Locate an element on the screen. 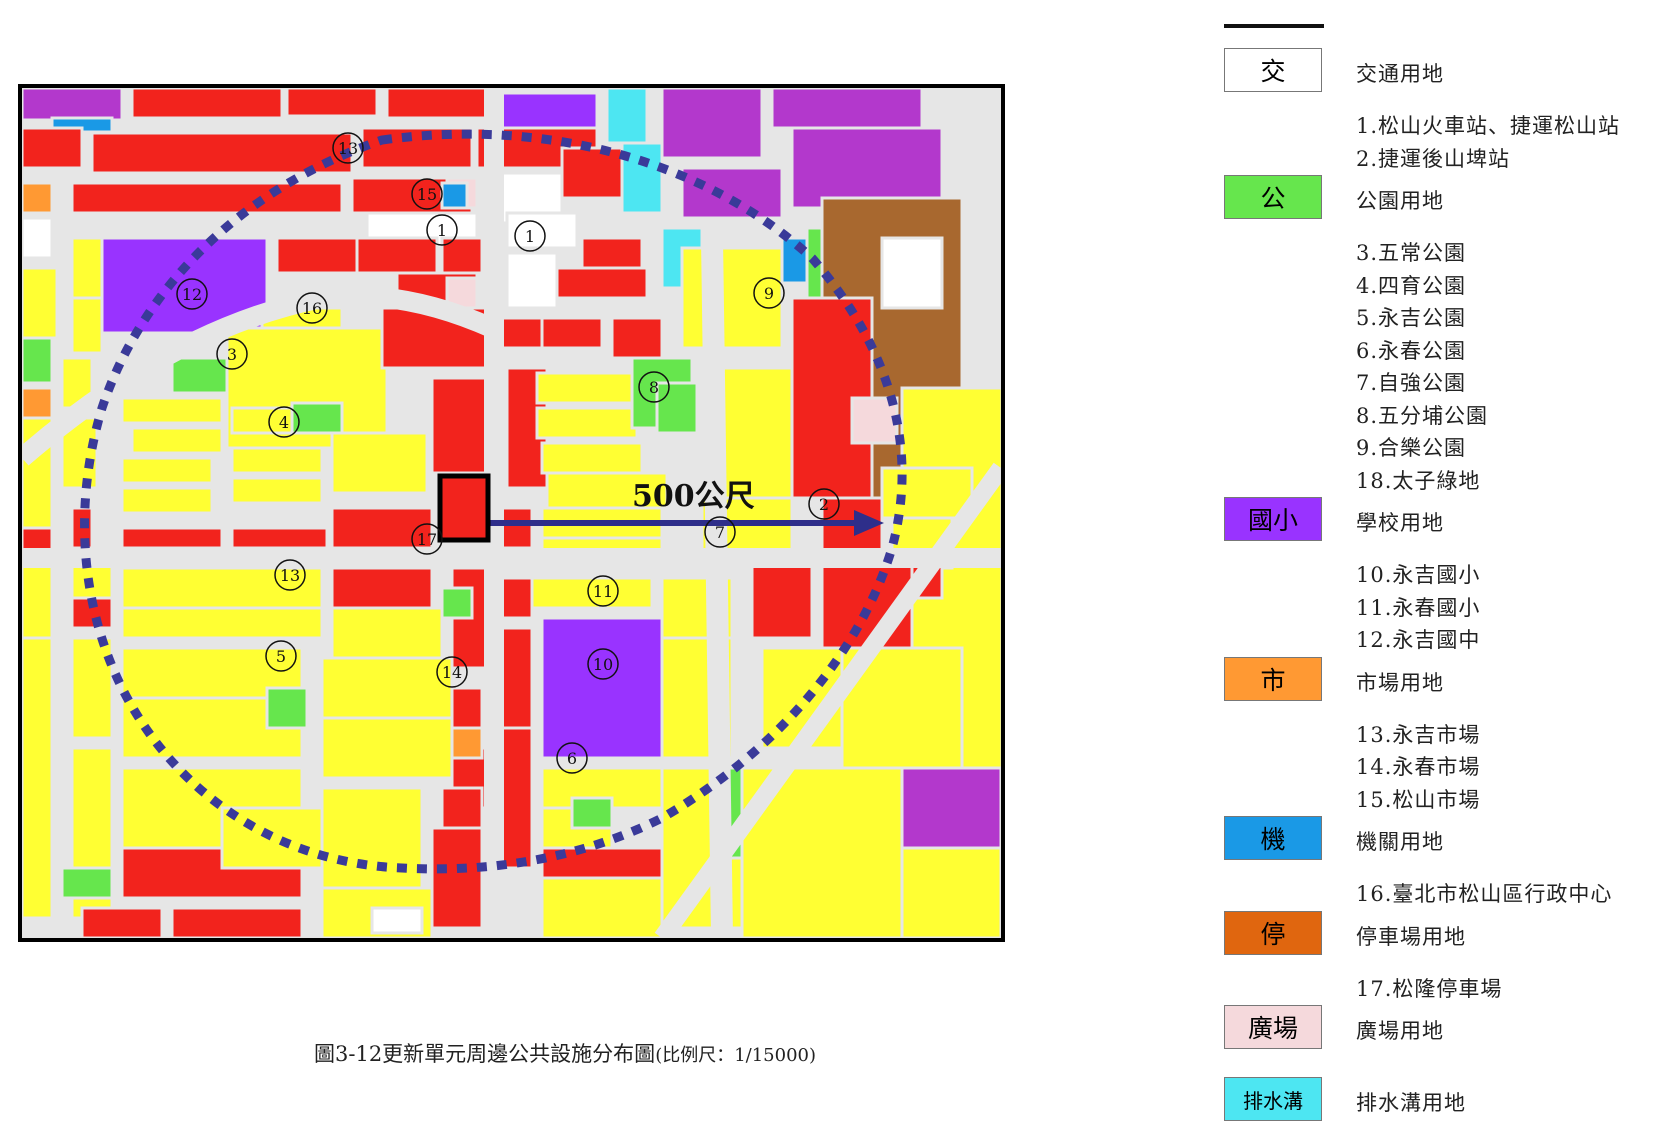 The height and width of the screenshot is (1121, 1669). legend-swatch-market: 市 is located at coordinates (1273, 678).